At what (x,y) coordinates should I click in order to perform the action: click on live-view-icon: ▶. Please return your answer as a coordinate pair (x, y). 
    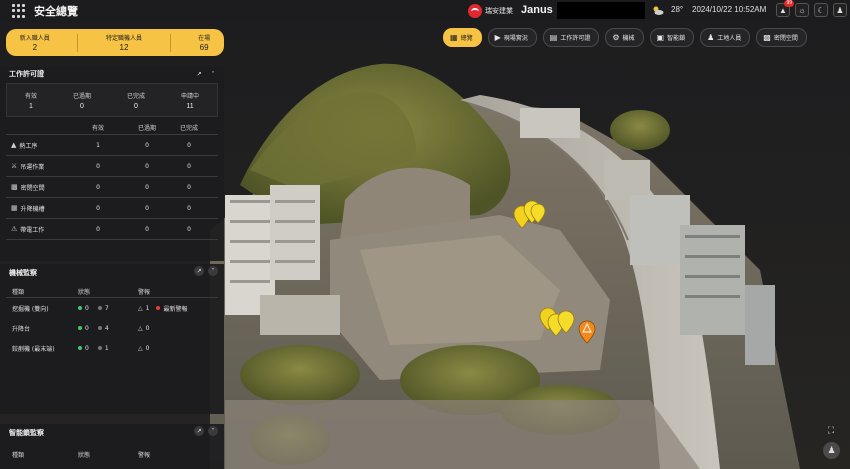
    Looking at the image, I should click on (497, 37).